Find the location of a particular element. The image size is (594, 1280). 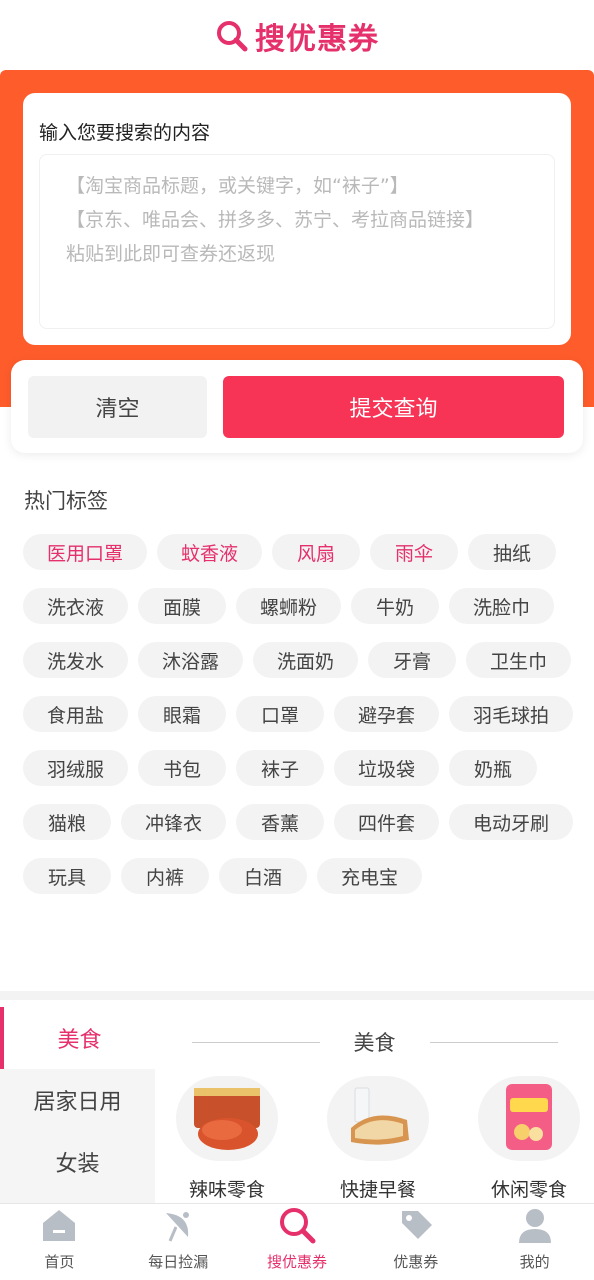

hot-tag: 白酒 is located at coordinates (263, 876).